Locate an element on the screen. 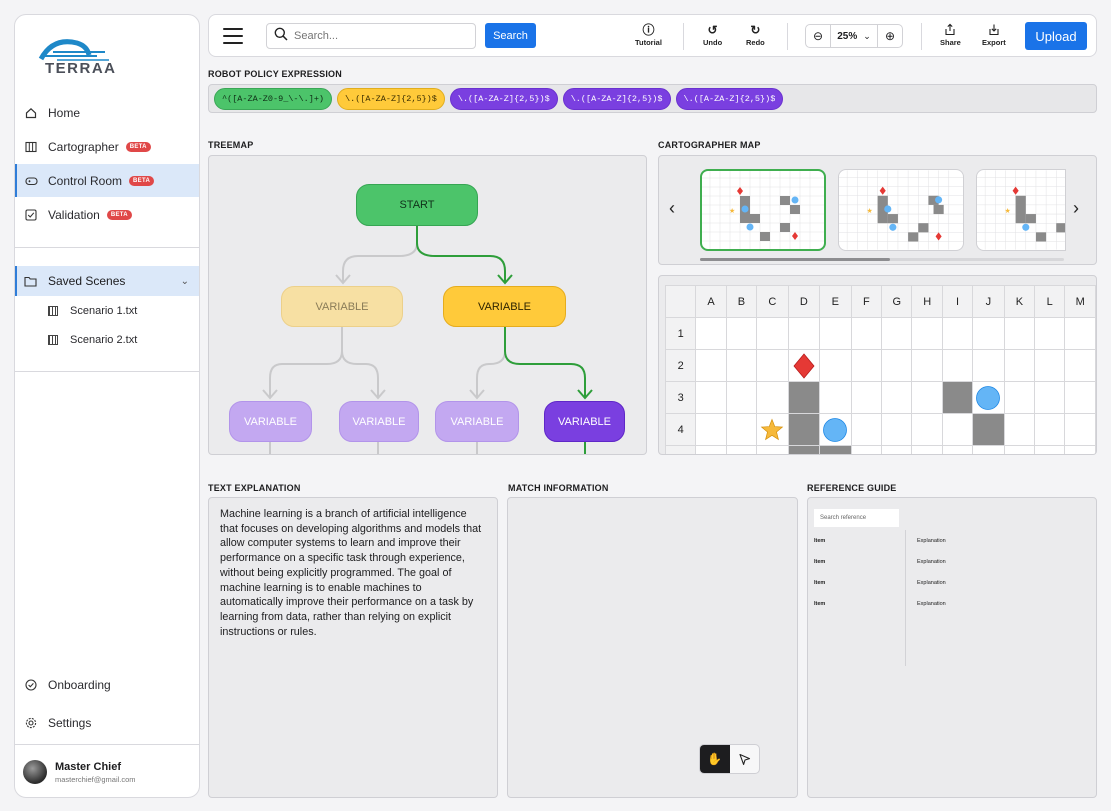  treemap-start-node: START is located at coordinates (417, 205).